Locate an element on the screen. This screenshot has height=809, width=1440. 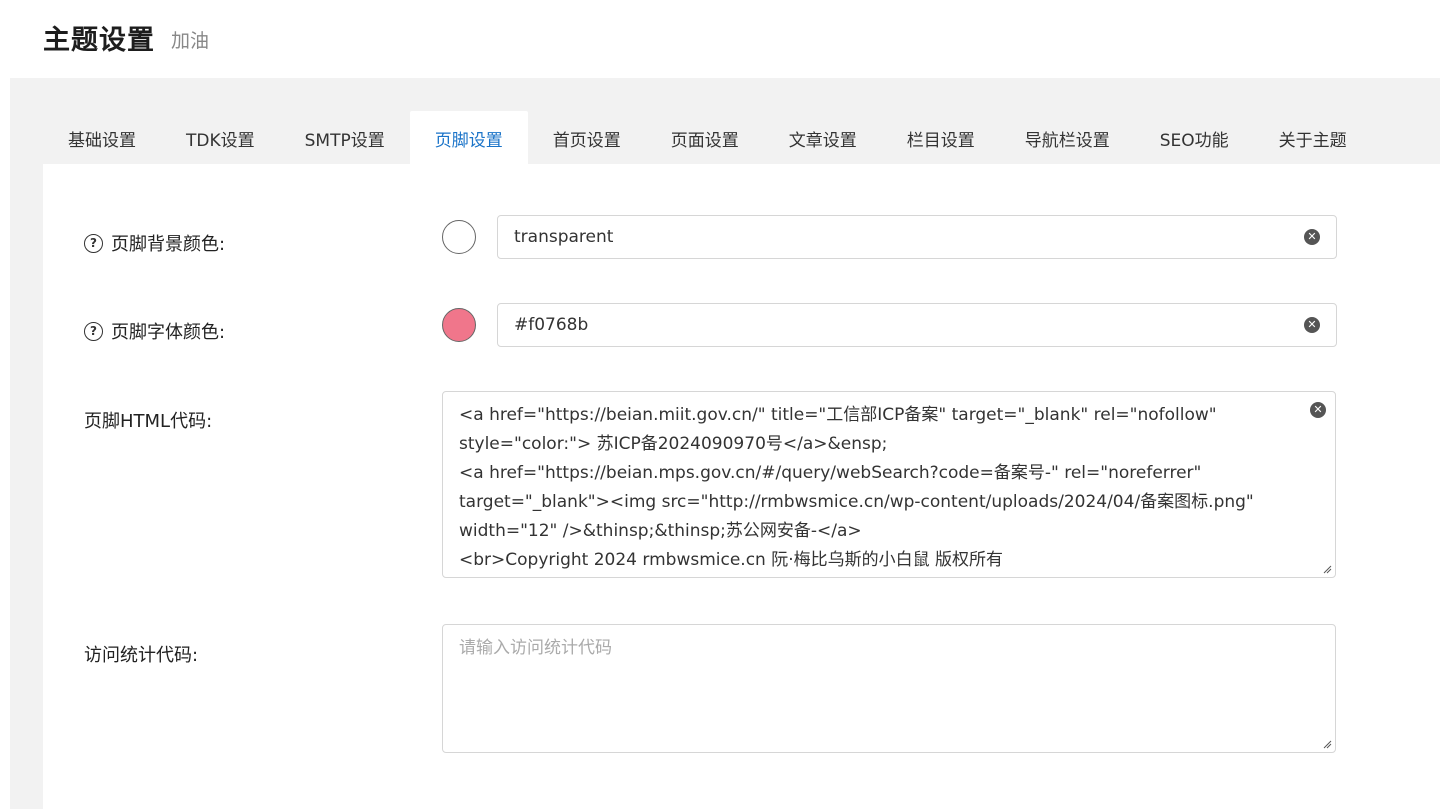
tab-category: 栏目设置 is located at coordinates (941, 137).